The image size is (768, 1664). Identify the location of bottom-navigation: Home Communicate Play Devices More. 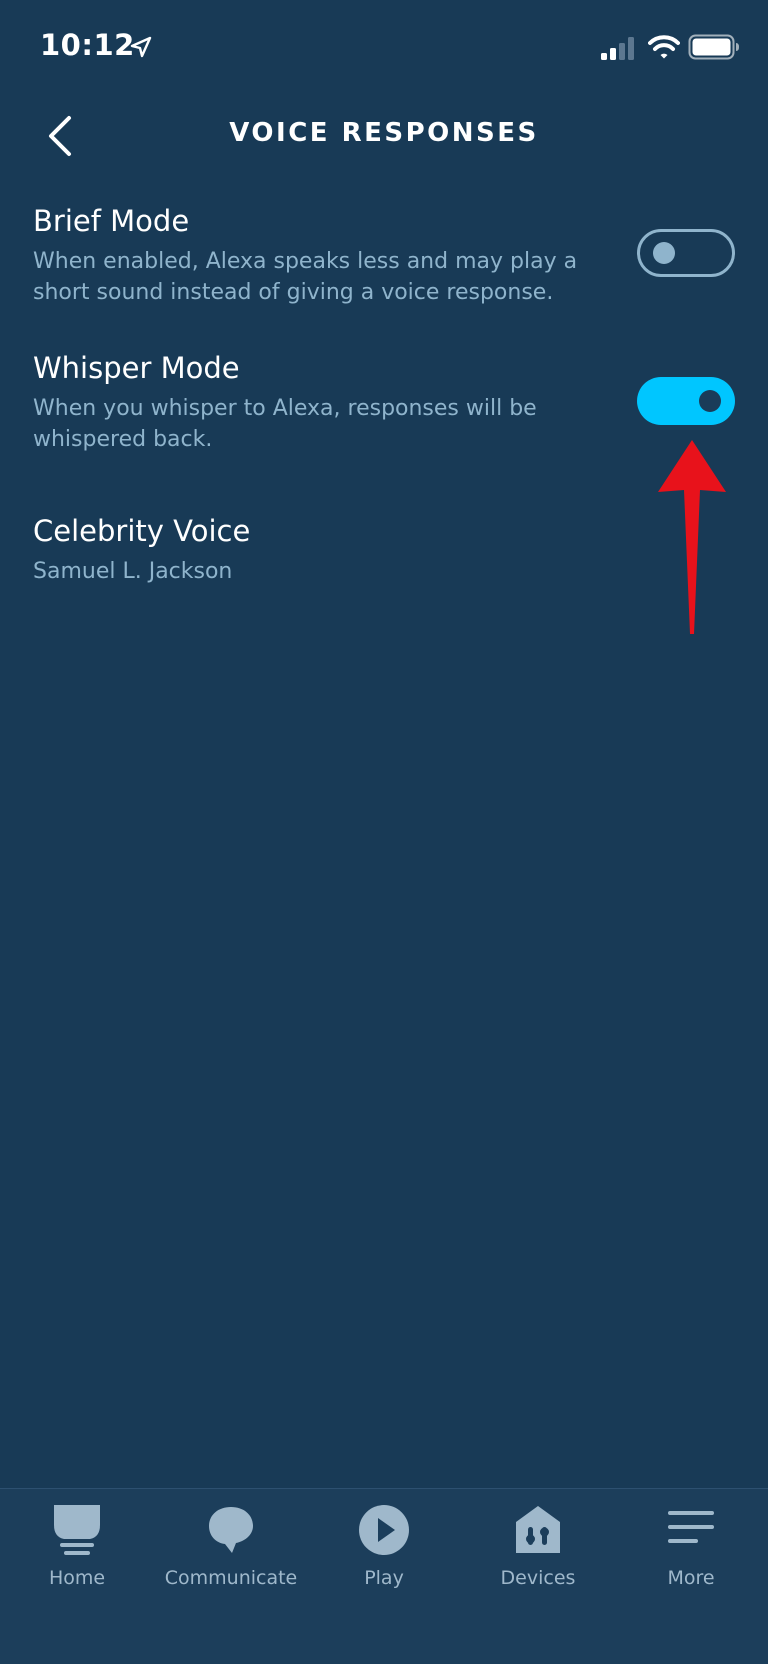
(384, 1576).